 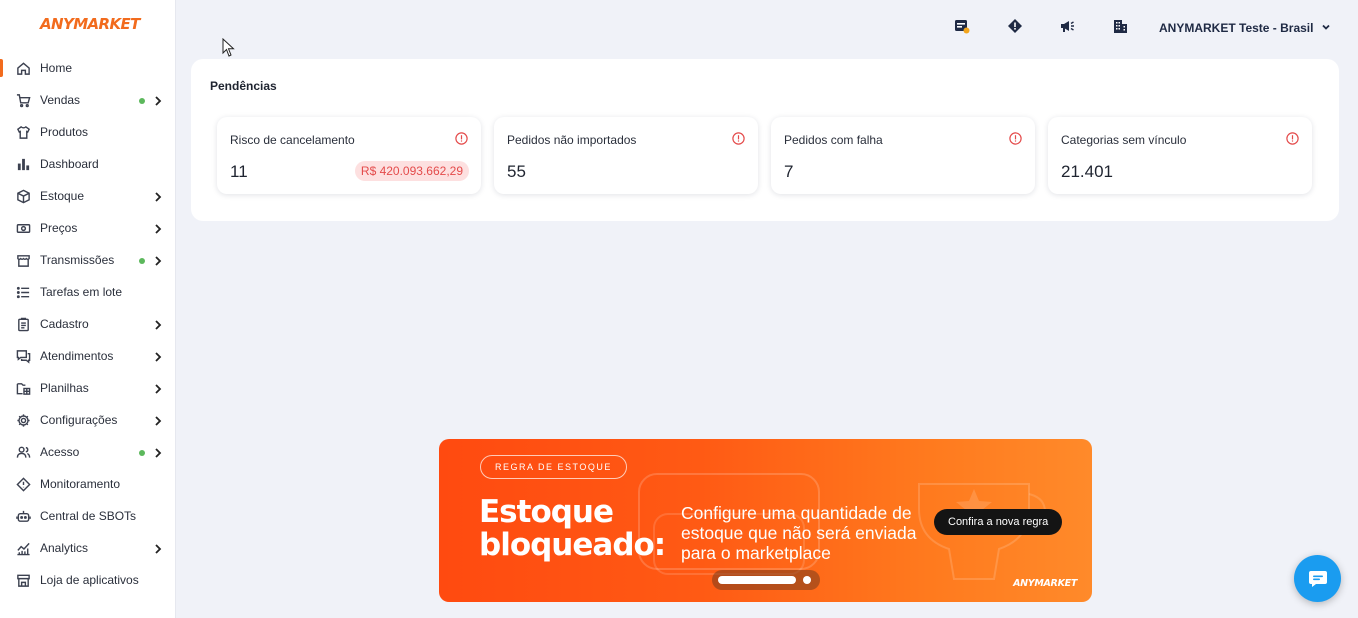 What do you see at coordinates (1087, 171) in the screenshot?
I see `card-value: 21.401` at bounding box center [1087, 171].